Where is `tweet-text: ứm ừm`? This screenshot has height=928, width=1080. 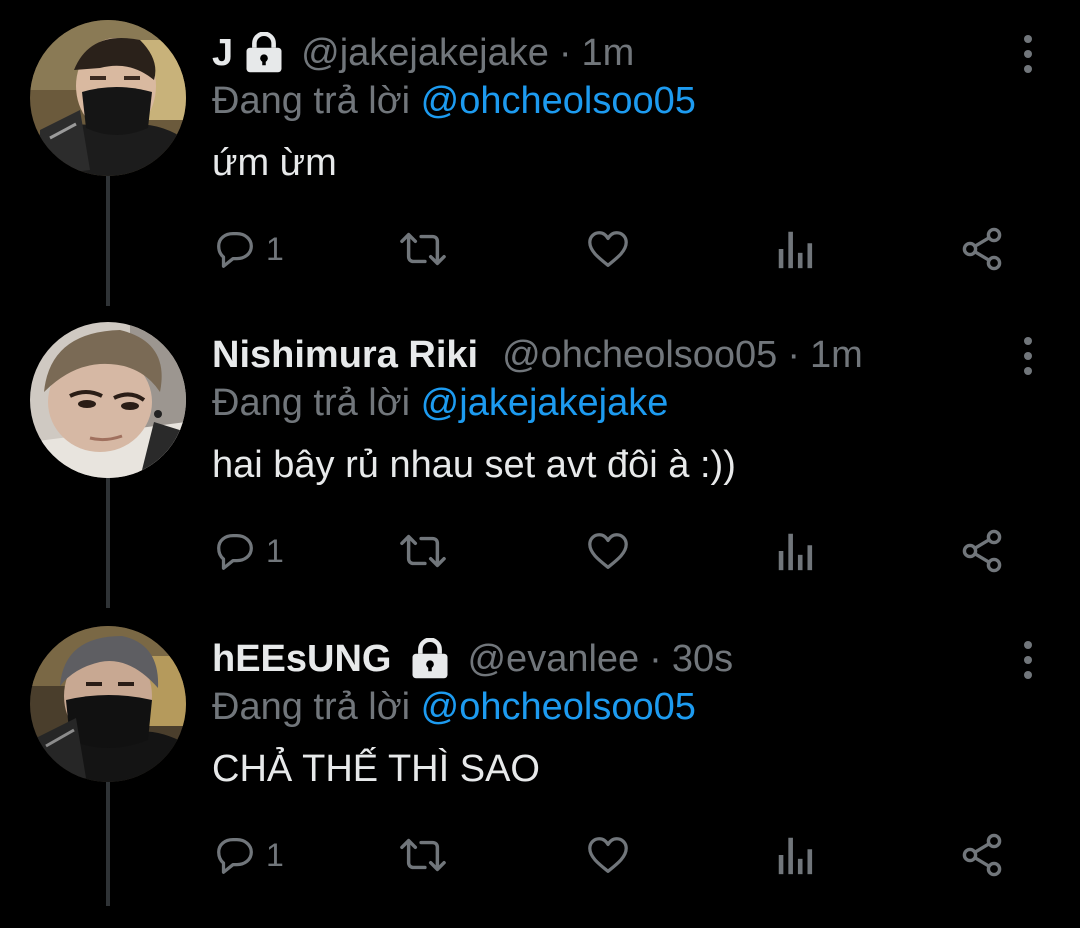 tweet-text: ứm ừm is located at coordinates (274, 163).